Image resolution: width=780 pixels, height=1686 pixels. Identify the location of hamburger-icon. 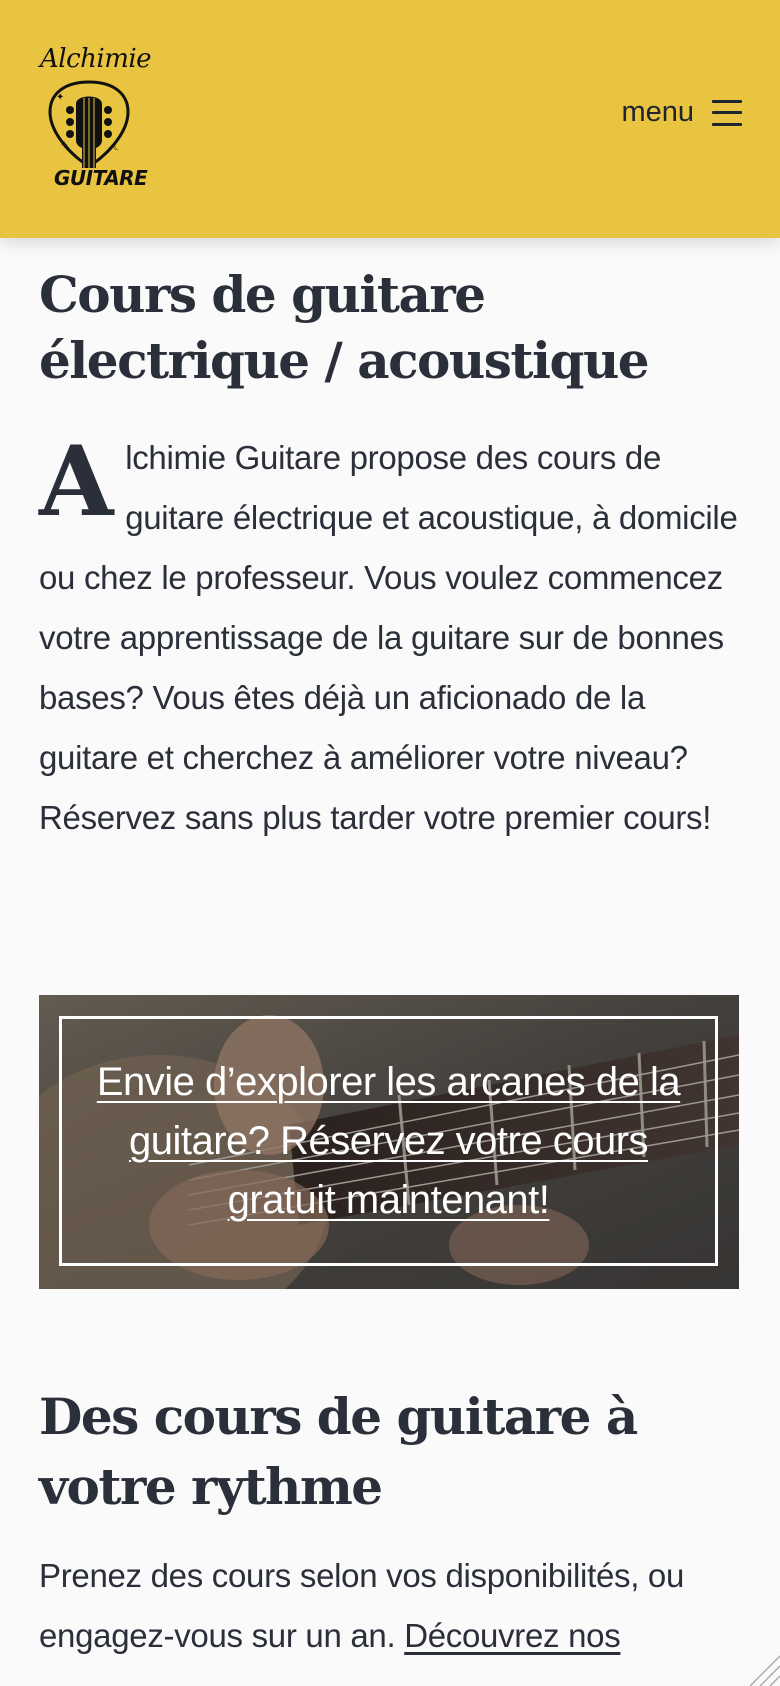
(727, 112).